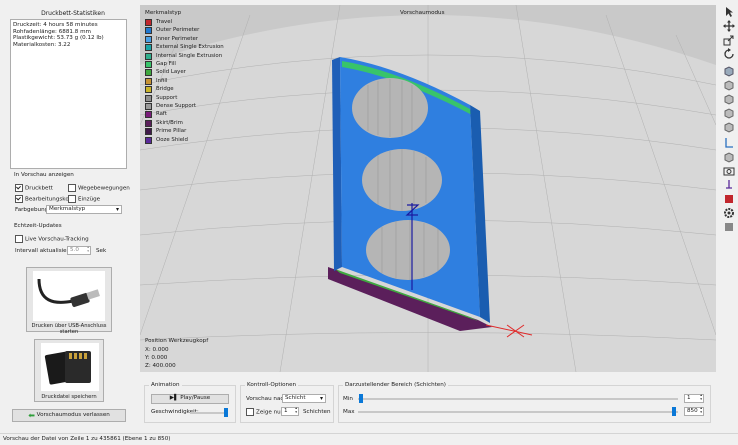 This screenshot has height=445, width=738. Describe the element at coordinates (190, 47) in the screenshot. I see `legend-label: External Single Extrusion` at that location.